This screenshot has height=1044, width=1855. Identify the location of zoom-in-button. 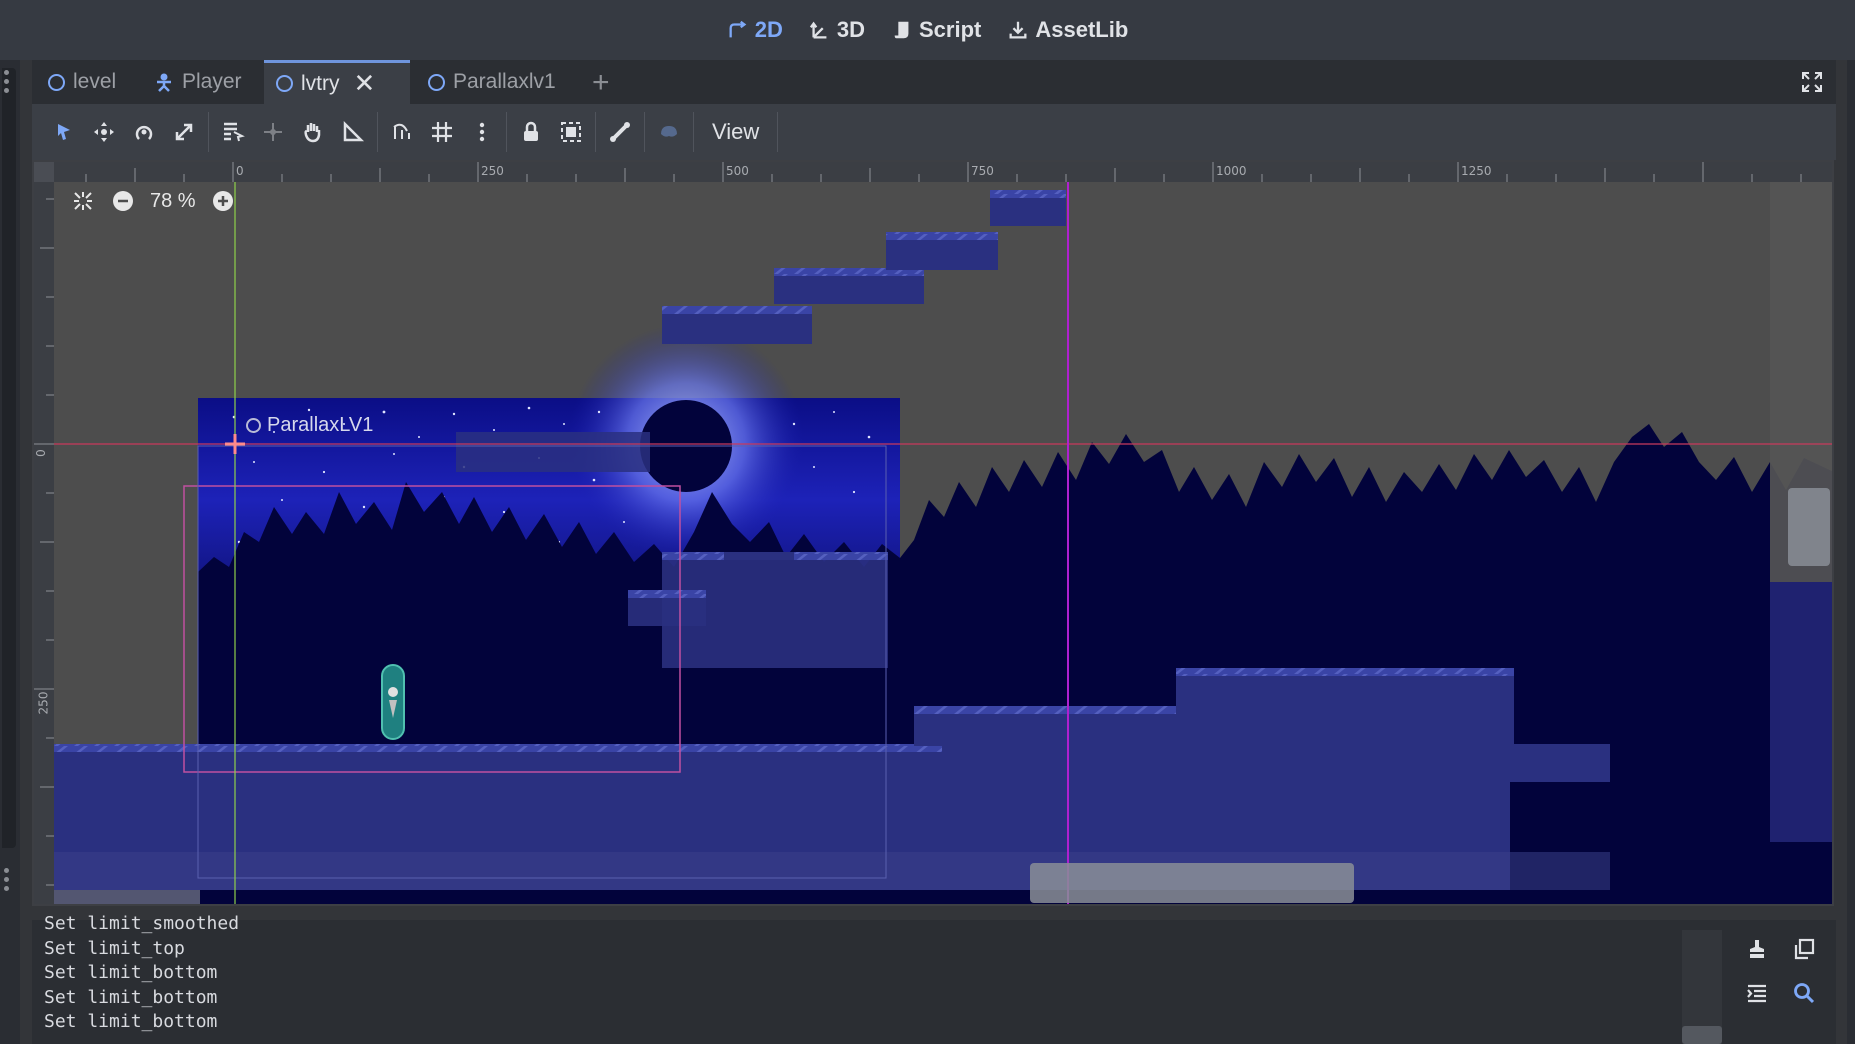
(223, 201).